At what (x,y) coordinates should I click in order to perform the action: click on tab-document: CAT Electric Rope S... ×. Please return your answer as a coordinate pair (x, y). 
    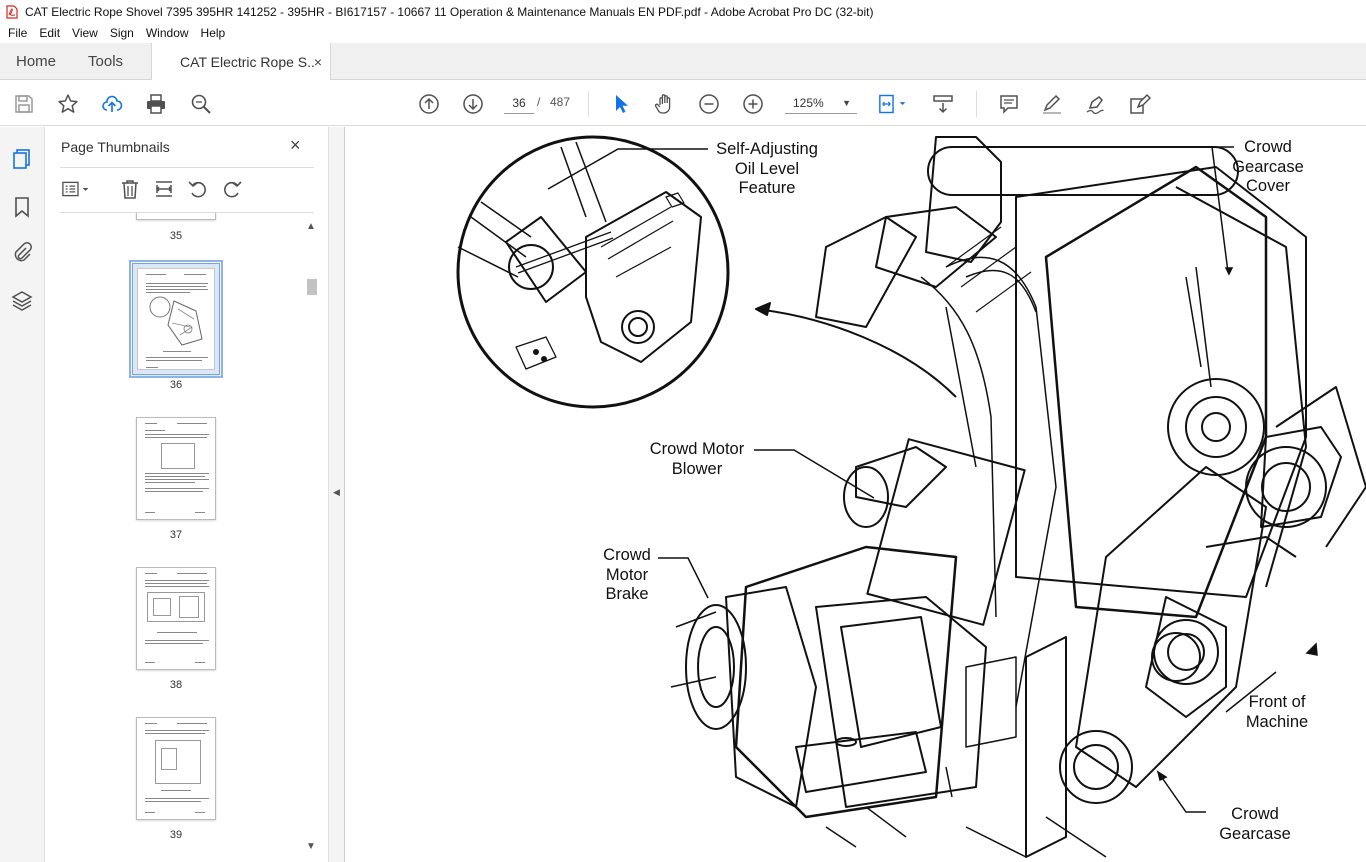
    Looking at the image, I should click on (241, 61).